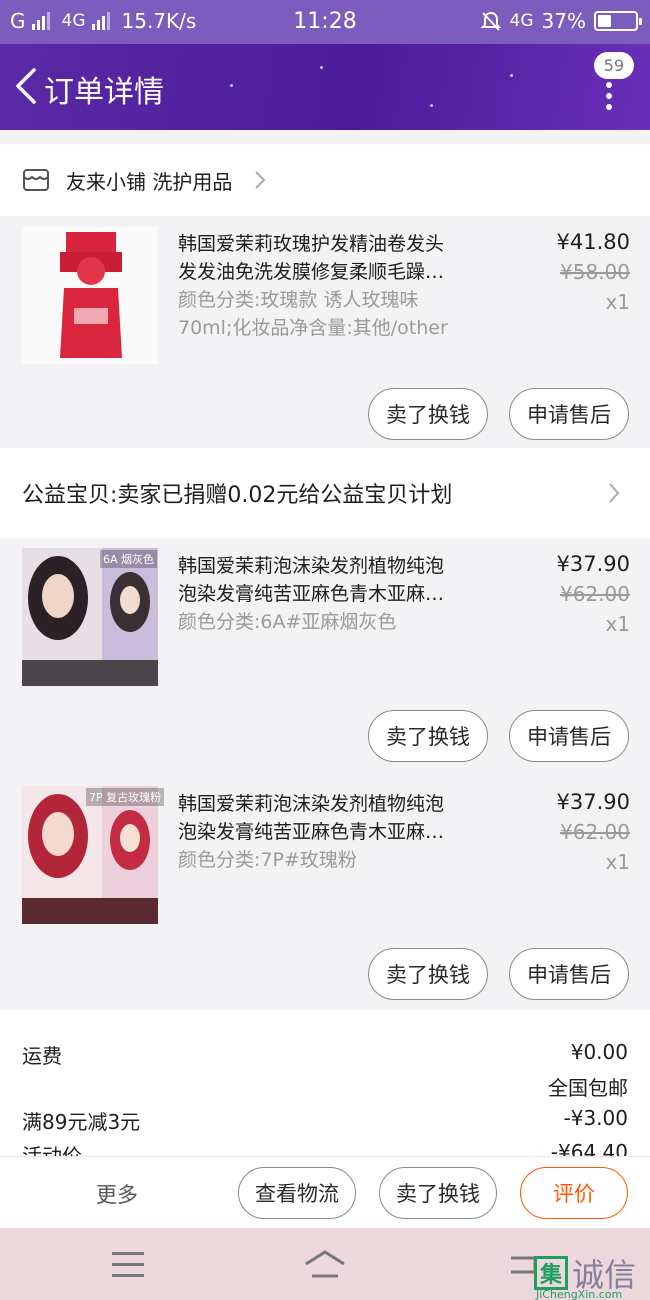  I want to click on home-icon, so click(325, 1264).